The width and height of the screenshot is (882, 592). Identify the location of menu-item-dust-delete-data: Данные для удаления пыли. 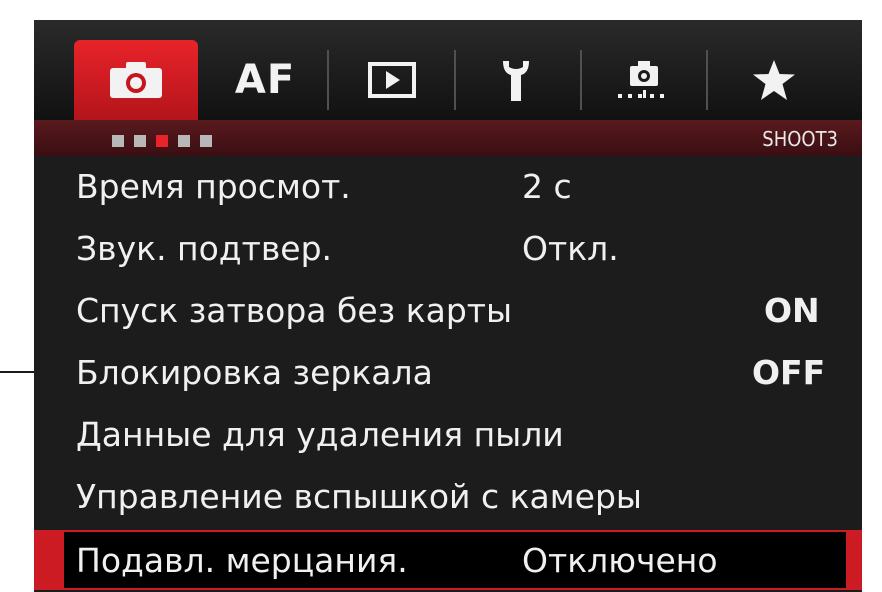
(448, 435).